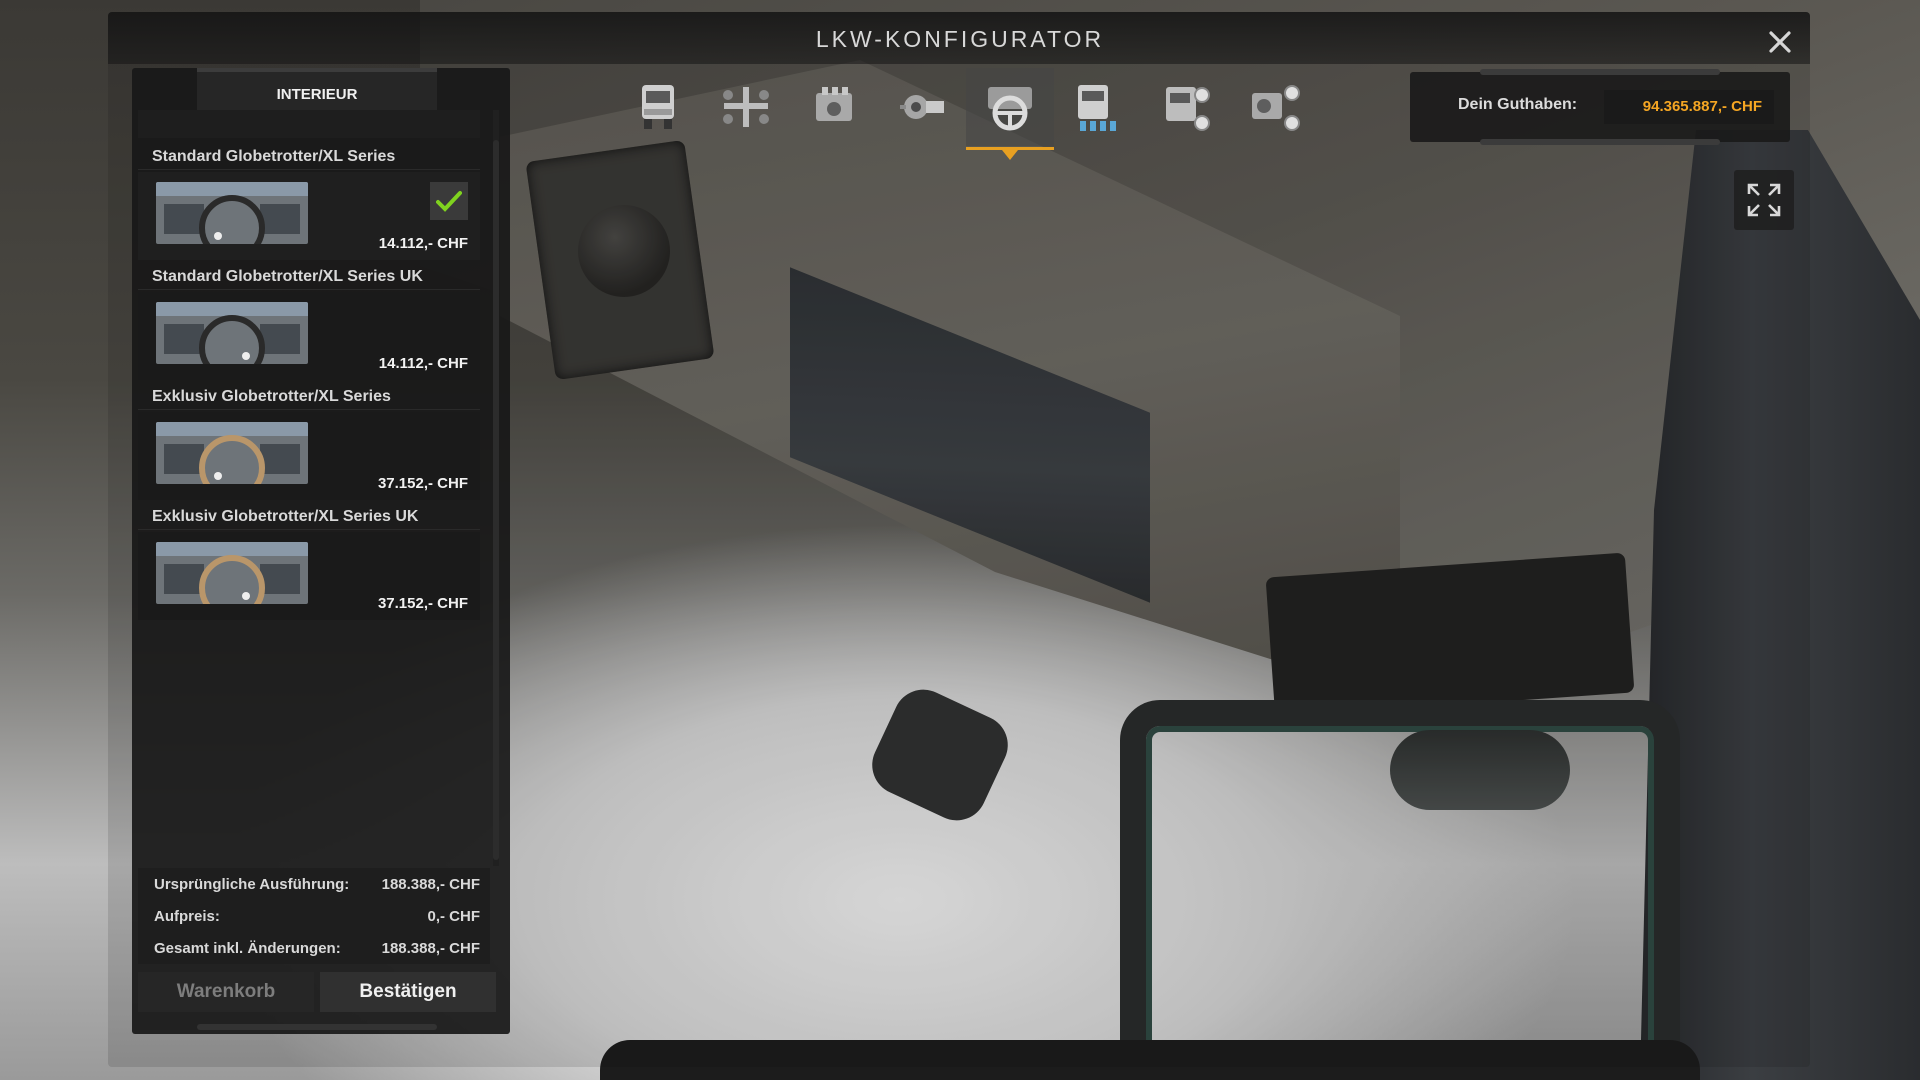 This screenshot has height=1080, width=1920. What do you see at coordinates (834, 104) in the screenshot?
I see `engine-icon` at bounding box center [834, 104].